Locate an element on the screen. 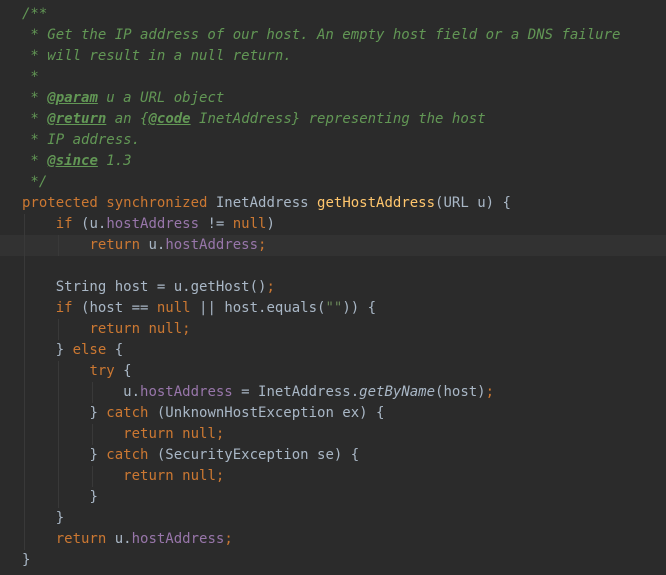 This screenshot has height=575, width=666. code-token: @param is located at coordinates (72, 98).